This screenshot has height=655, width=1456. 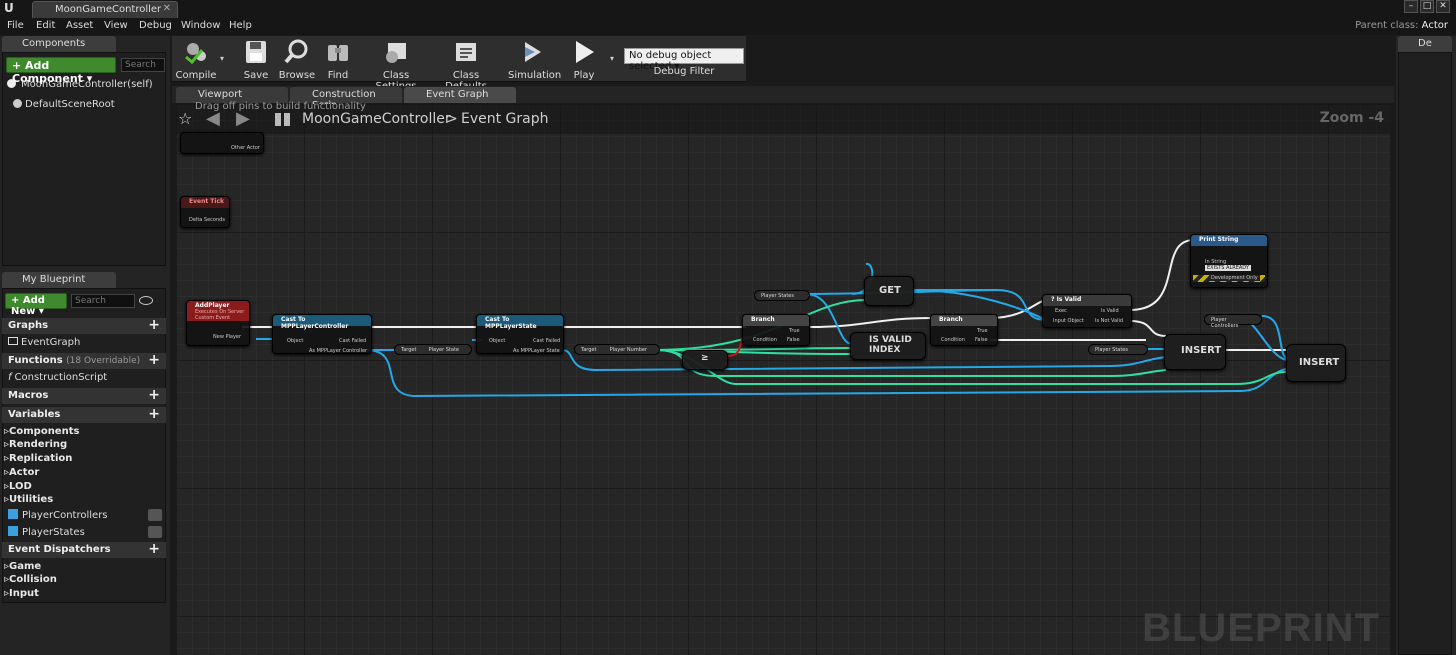 I want to click on component-default-scene-root: DefaultSceneRoot, so click(x=64, y=104).